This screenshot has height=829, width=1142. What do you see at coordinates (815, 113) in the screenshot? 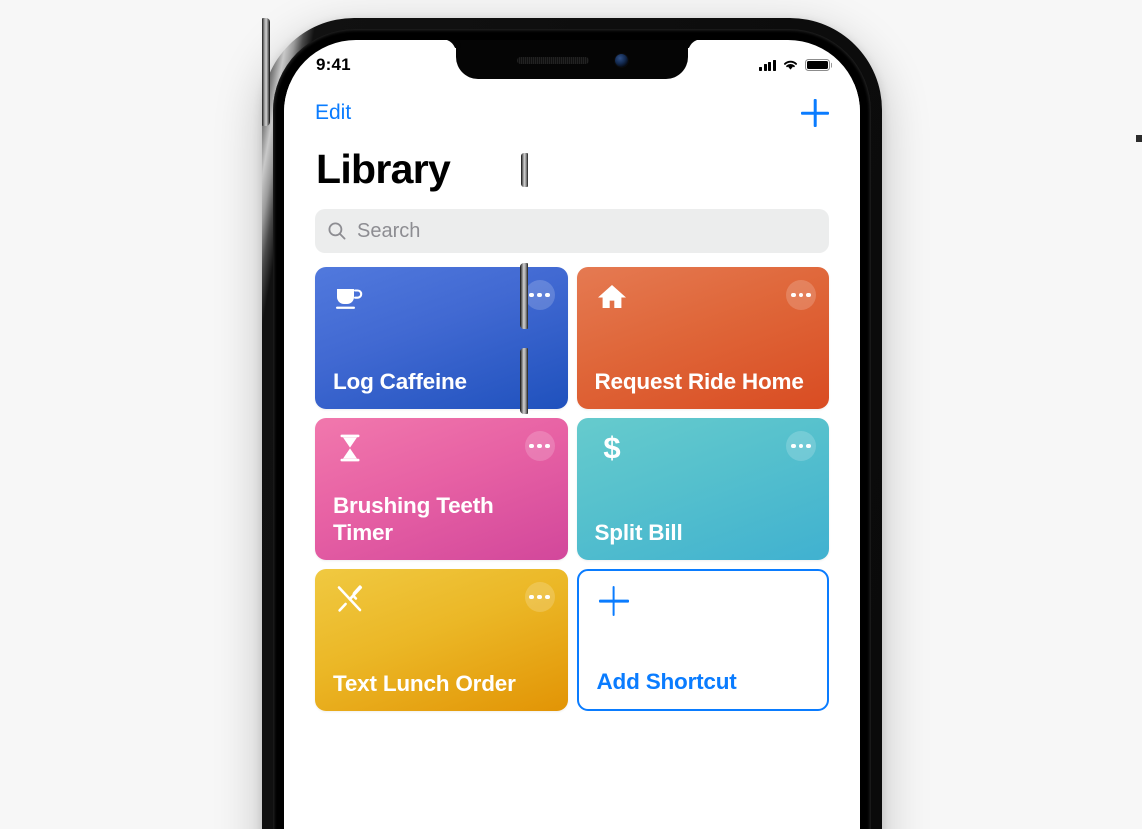
I see `add-shortcut-plus-icon` at bounding box center [815, 113].